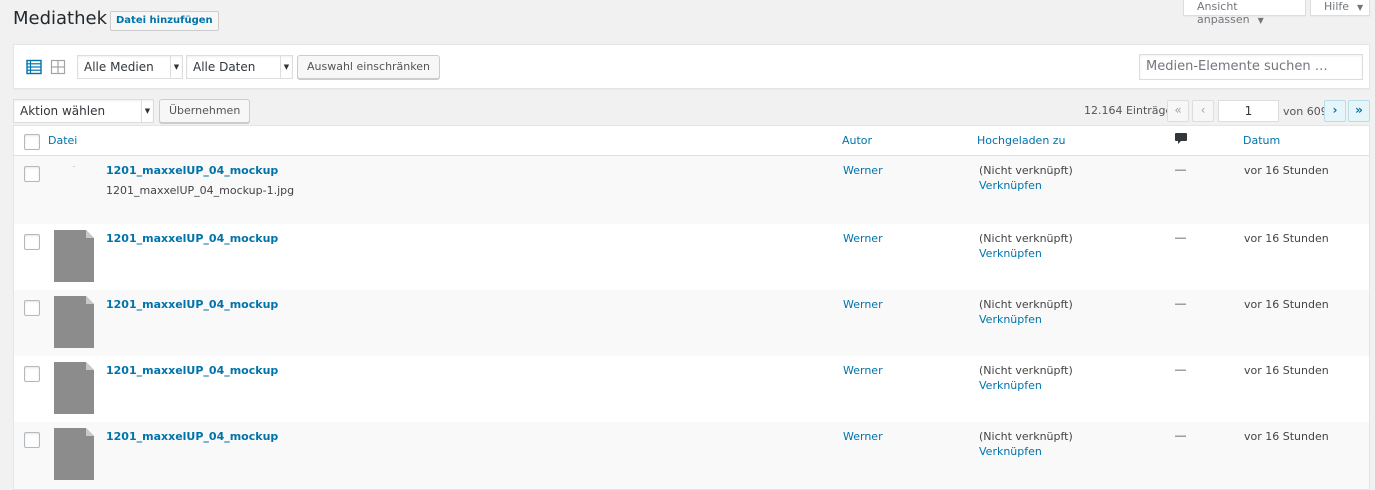 Image resolution: width=1375 pixels, height=490 pixels. I want to click on total-pages: von 609, so click(1305, 111).